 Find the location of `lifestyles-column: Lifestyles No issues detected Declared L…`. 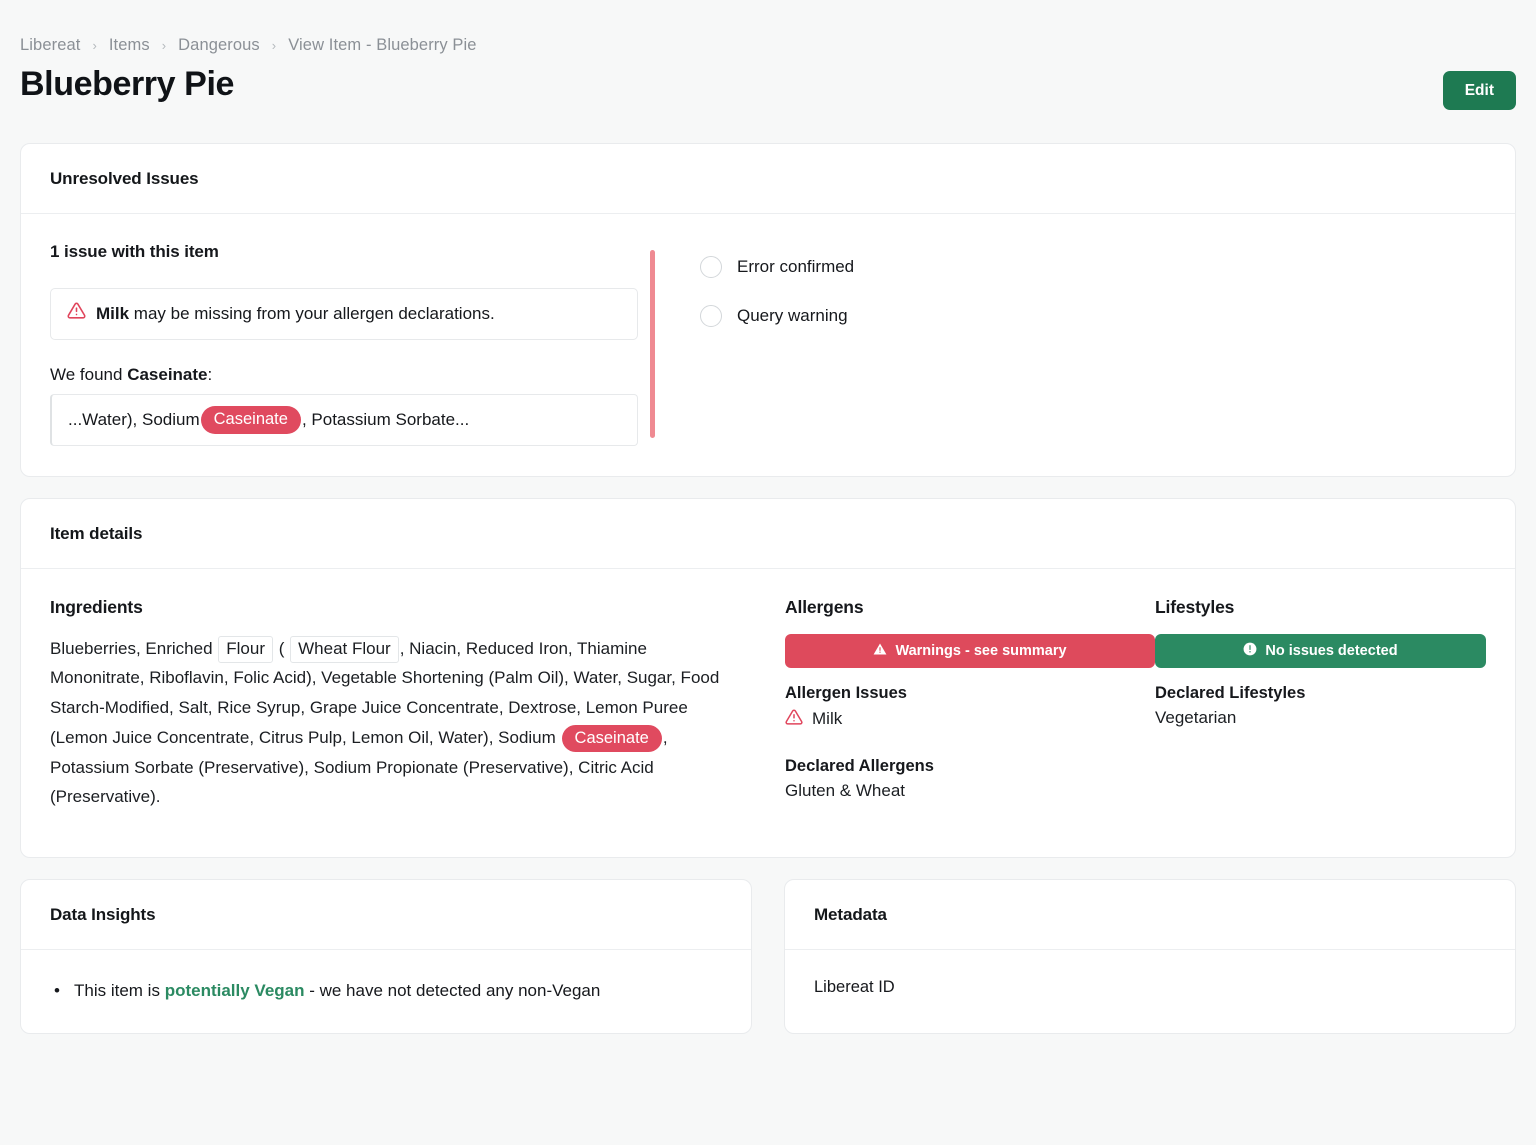

lifestyles-column: Lifestyles No issues detected Declared L… is located at coordinates (1320, 712).